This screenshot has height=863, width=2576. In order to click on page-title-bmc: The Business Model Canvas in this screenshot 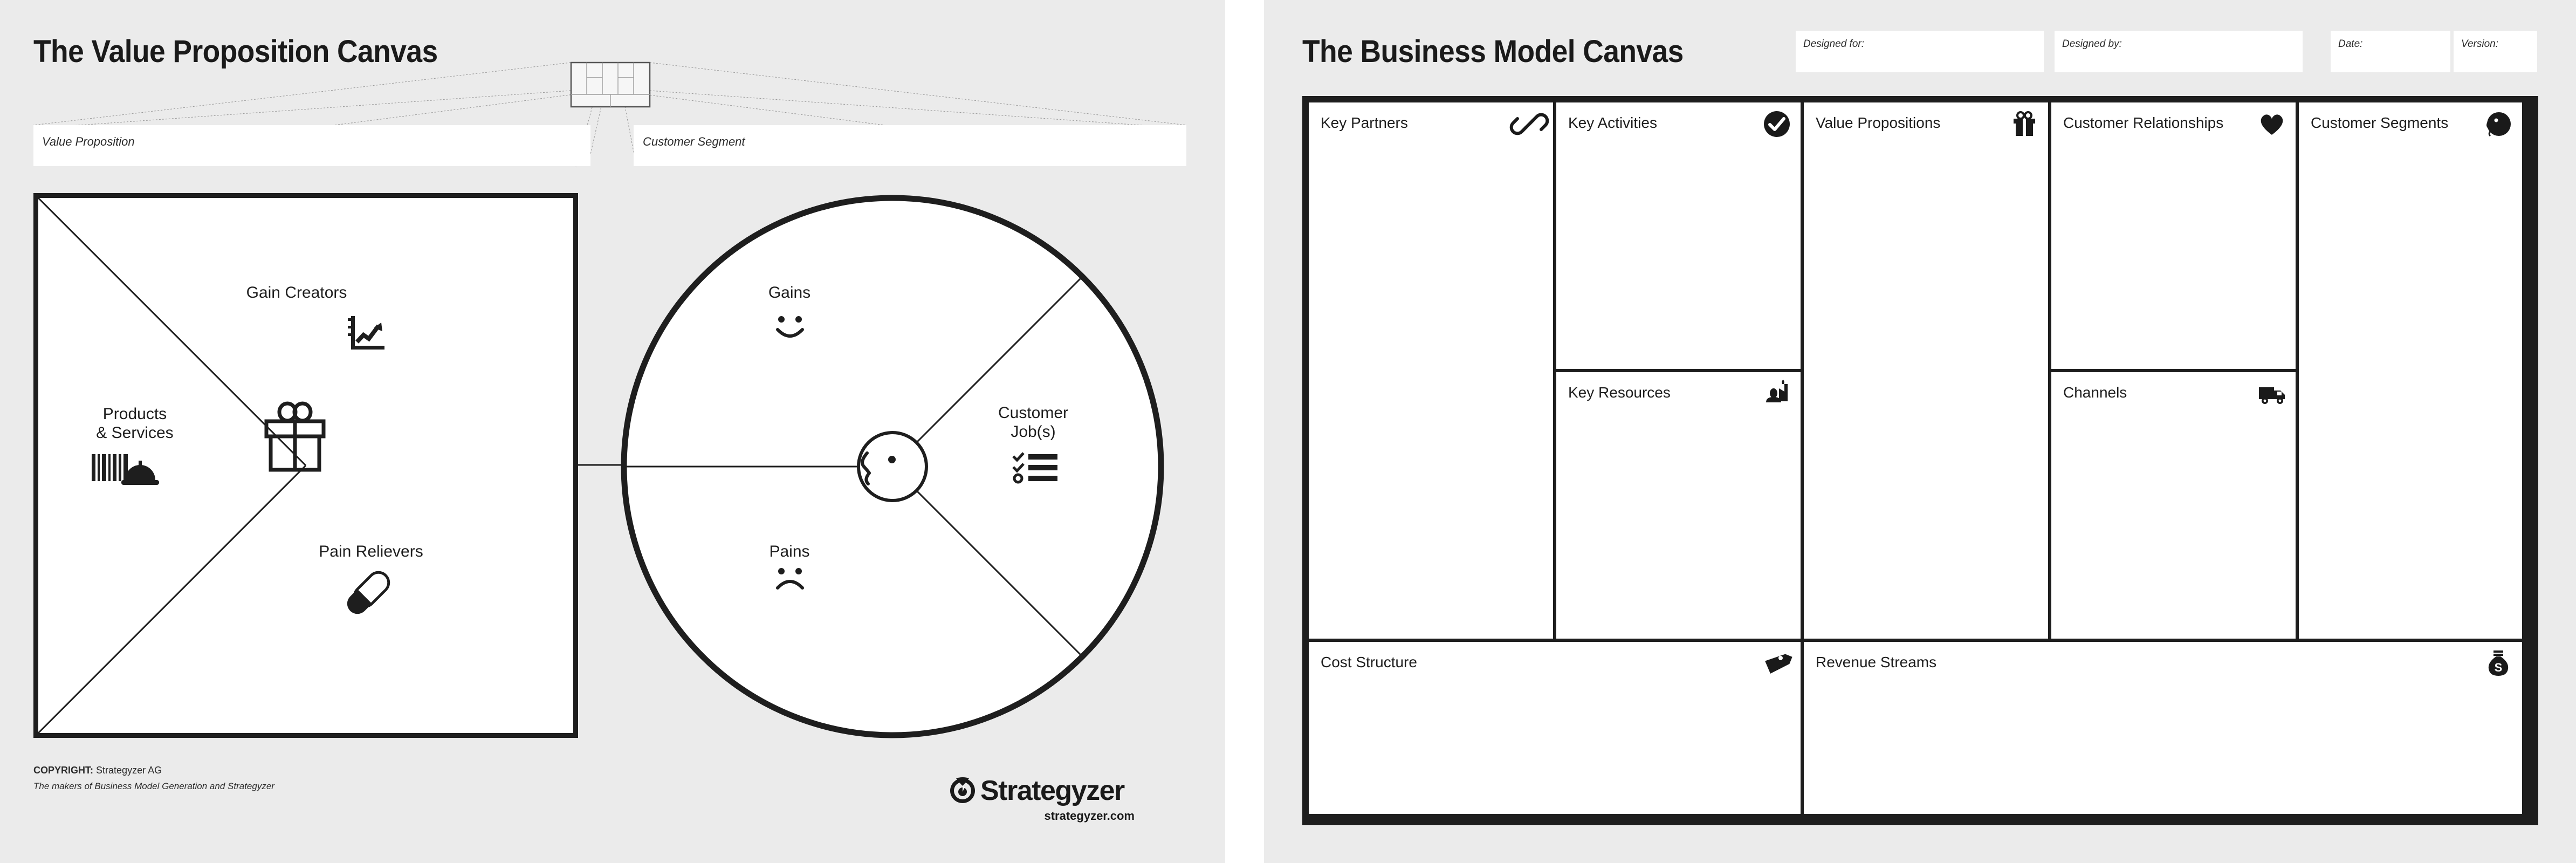, I will do `click(1493, 52)`.